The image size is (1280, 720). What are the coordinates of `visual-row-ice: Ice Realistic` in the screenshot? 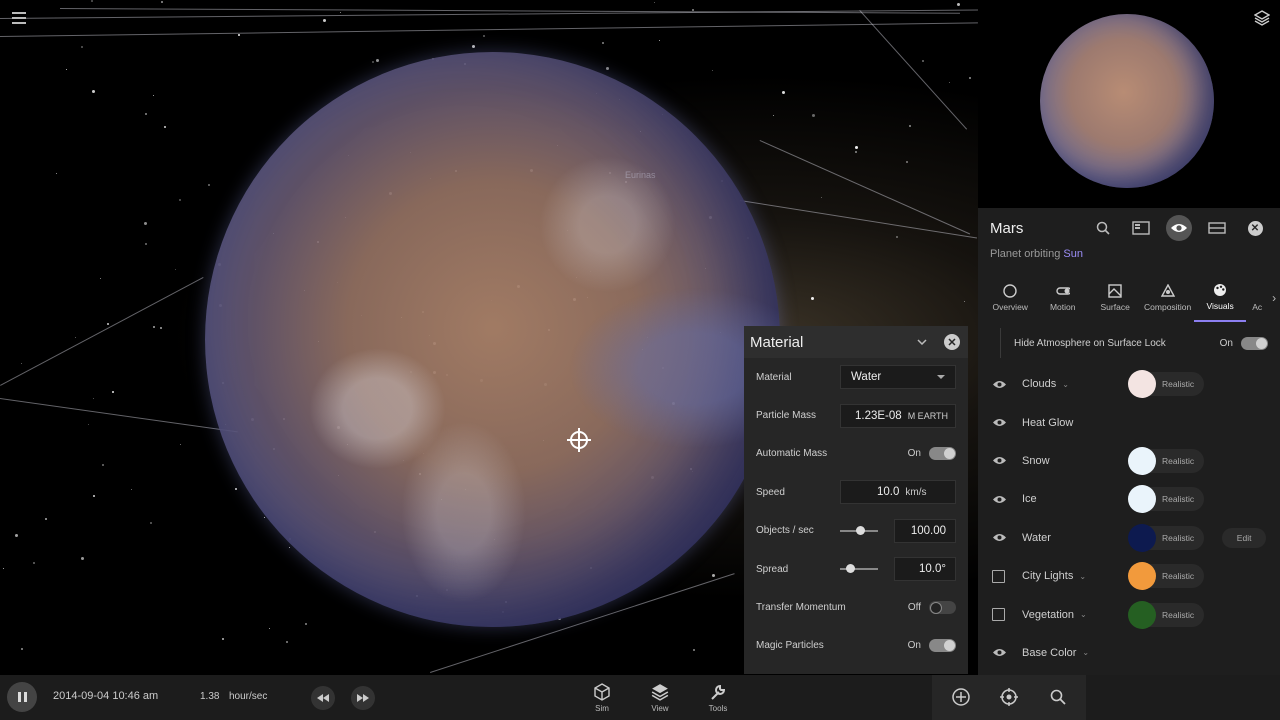 It's located at (1129, 499).